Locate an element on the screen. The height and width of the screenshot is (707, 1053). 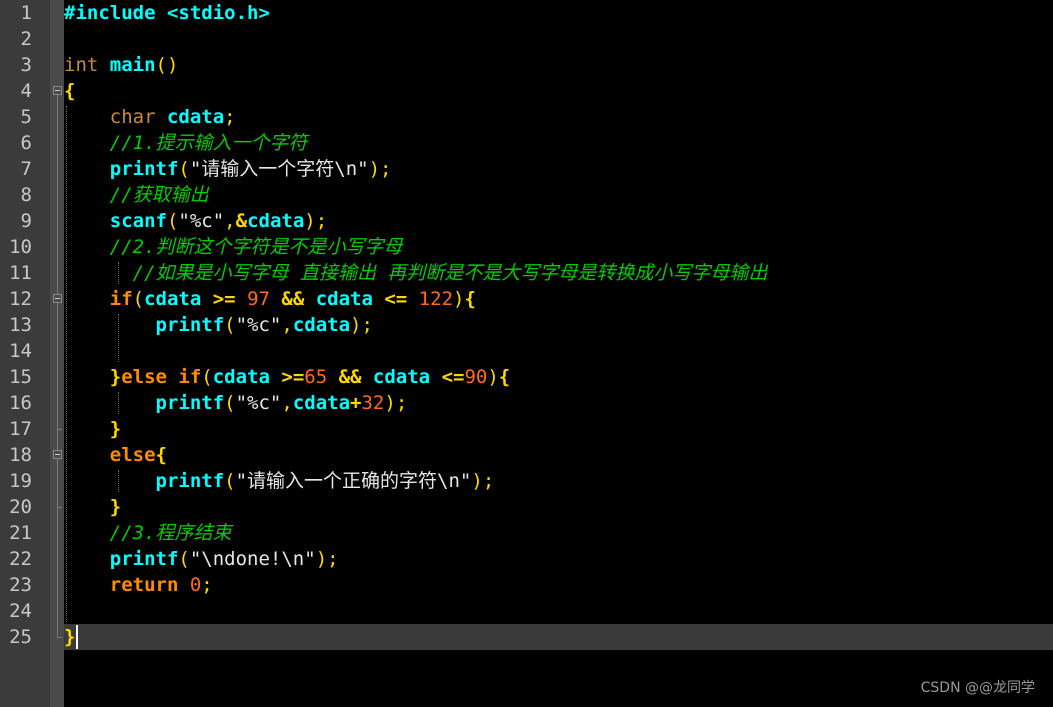
fold-margin is located at coordinates (57, 353).